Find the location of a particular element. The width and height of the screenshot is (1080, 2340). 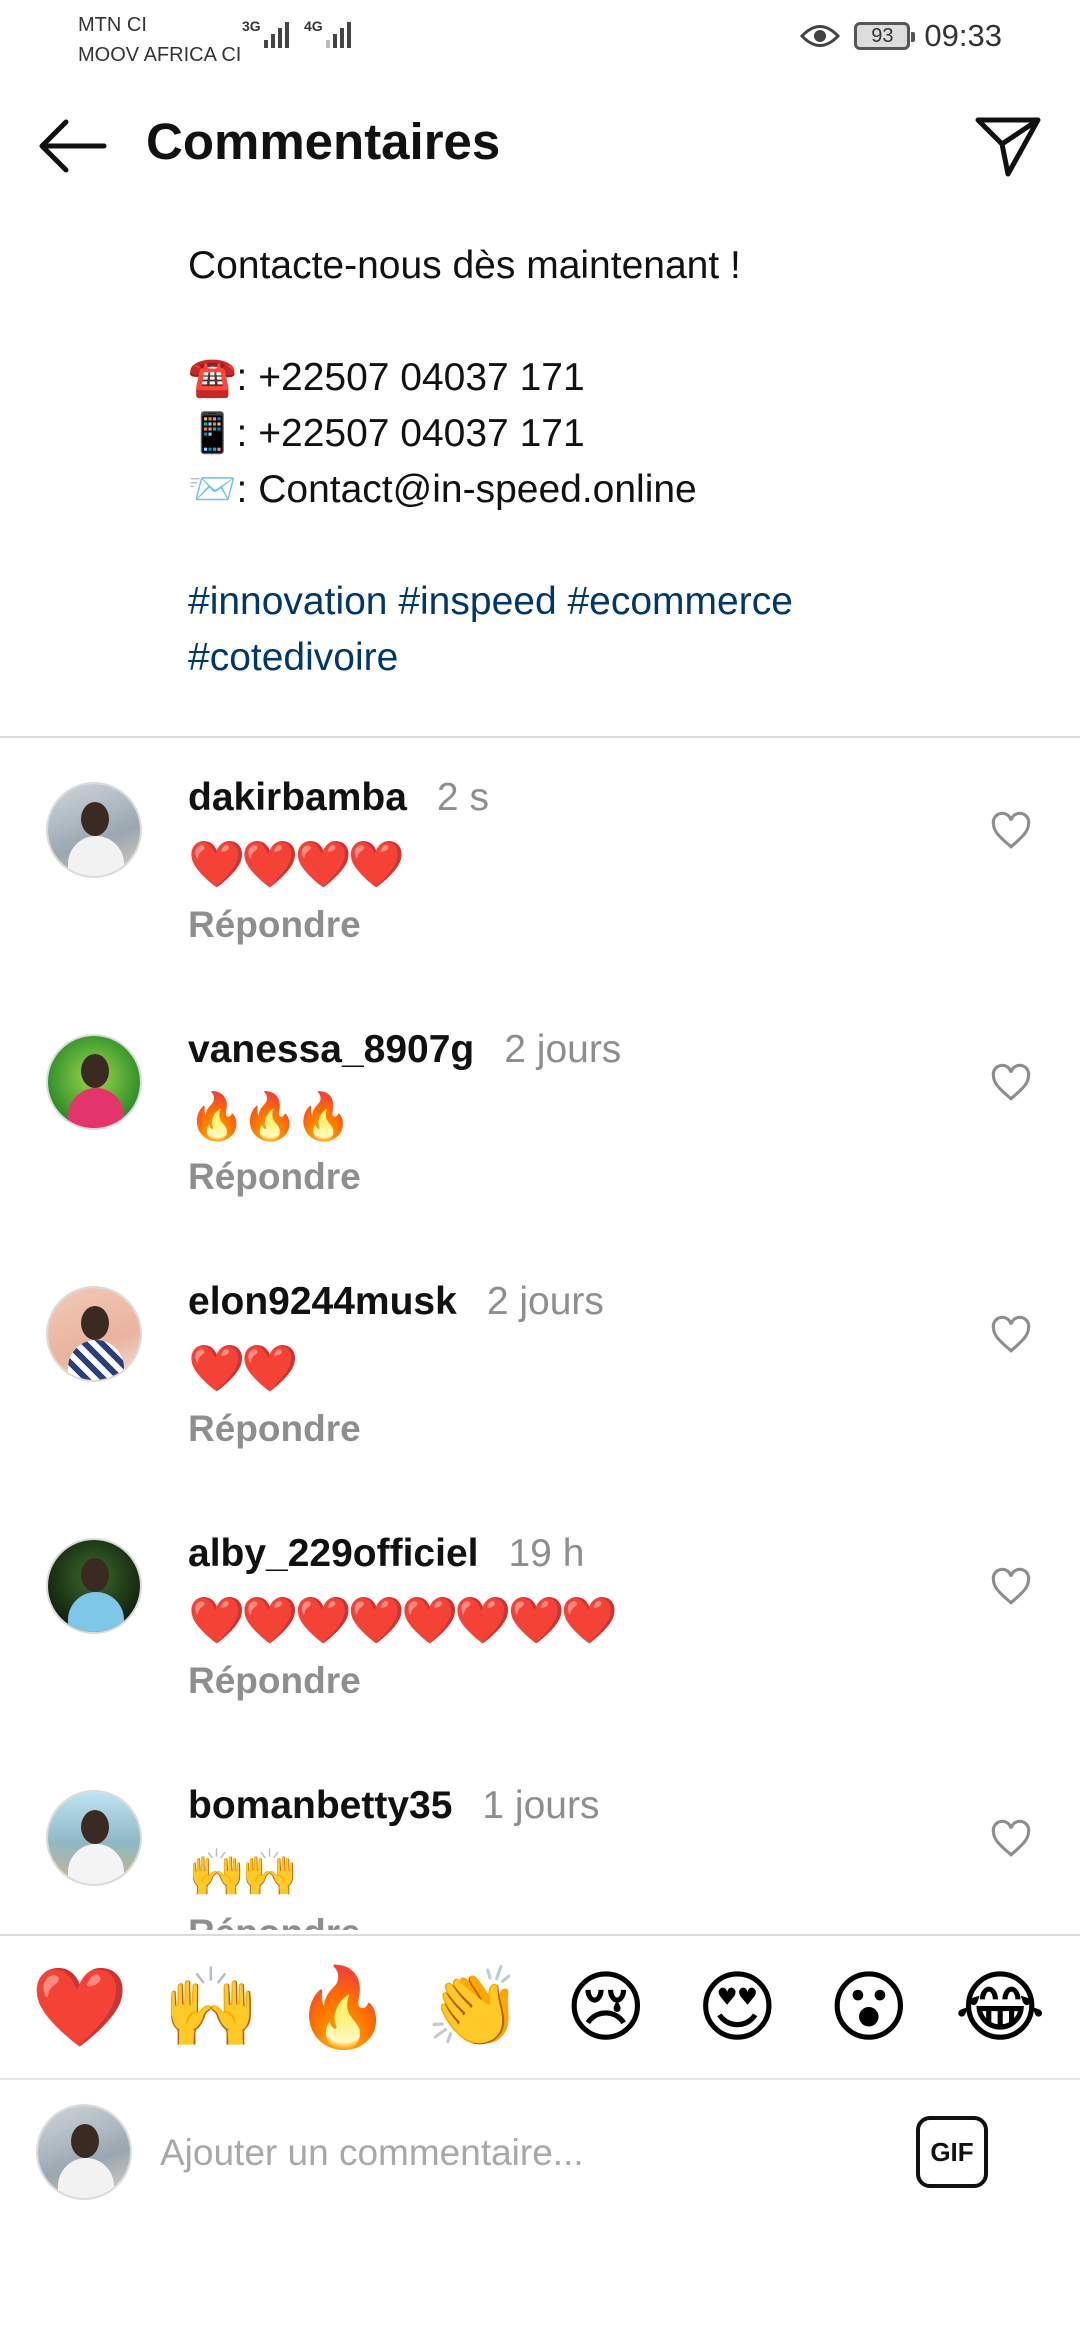

caption-line: ☎️: +22507 04037 171 is located at coordinates (386, 377).